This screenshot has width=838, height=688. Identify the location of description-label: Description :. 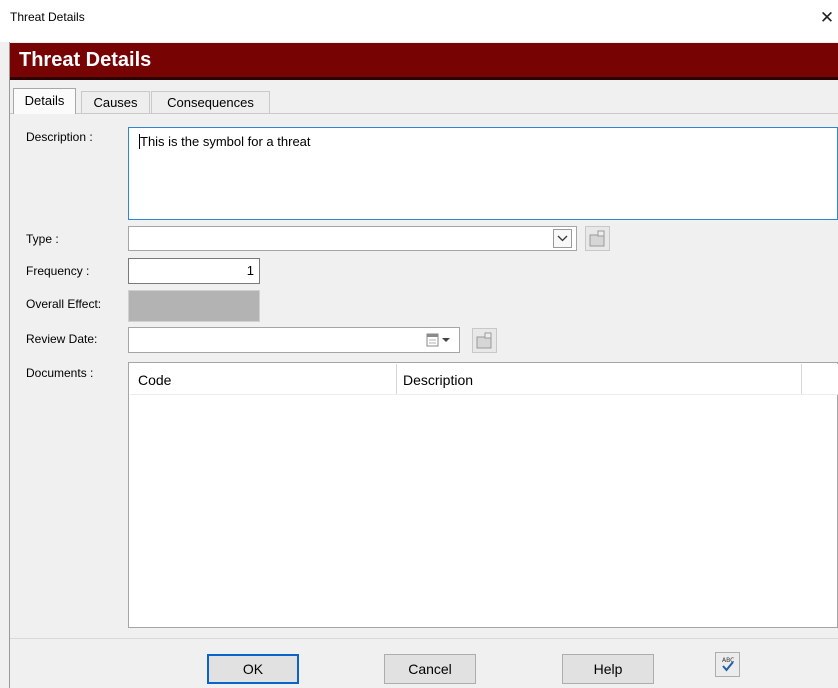
(59, 137).